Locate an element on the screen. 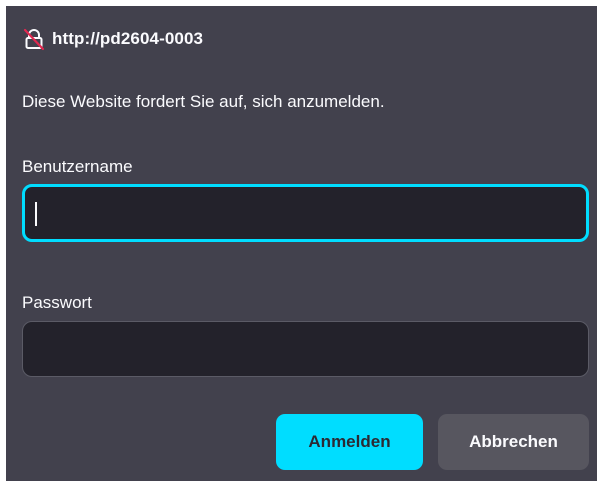  insecure-lock-icon is located at coordinates (34, 39).